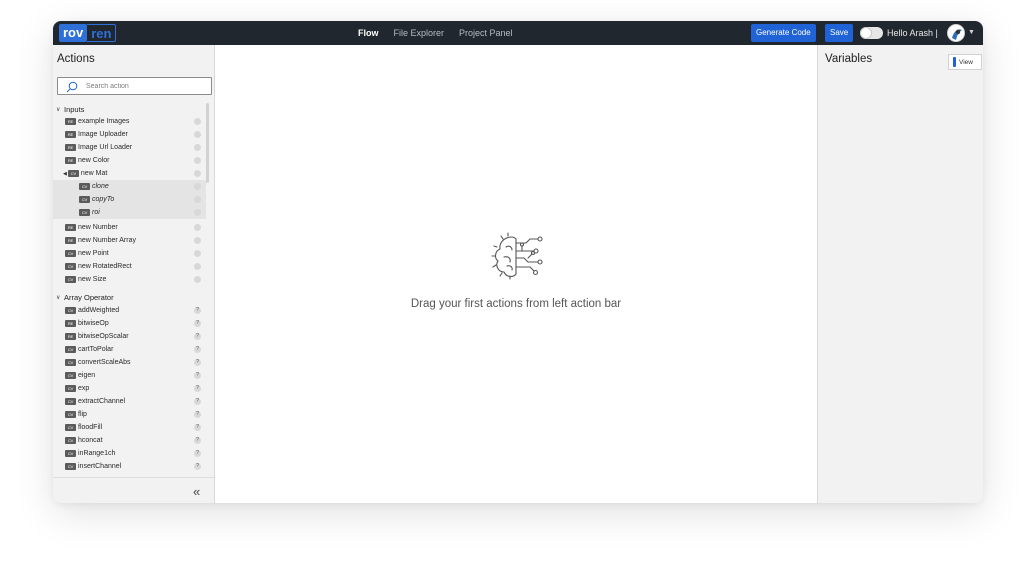  Describe the element at coordinates (866, 33) in the screenshot. I see `toggle-knob` at that location.